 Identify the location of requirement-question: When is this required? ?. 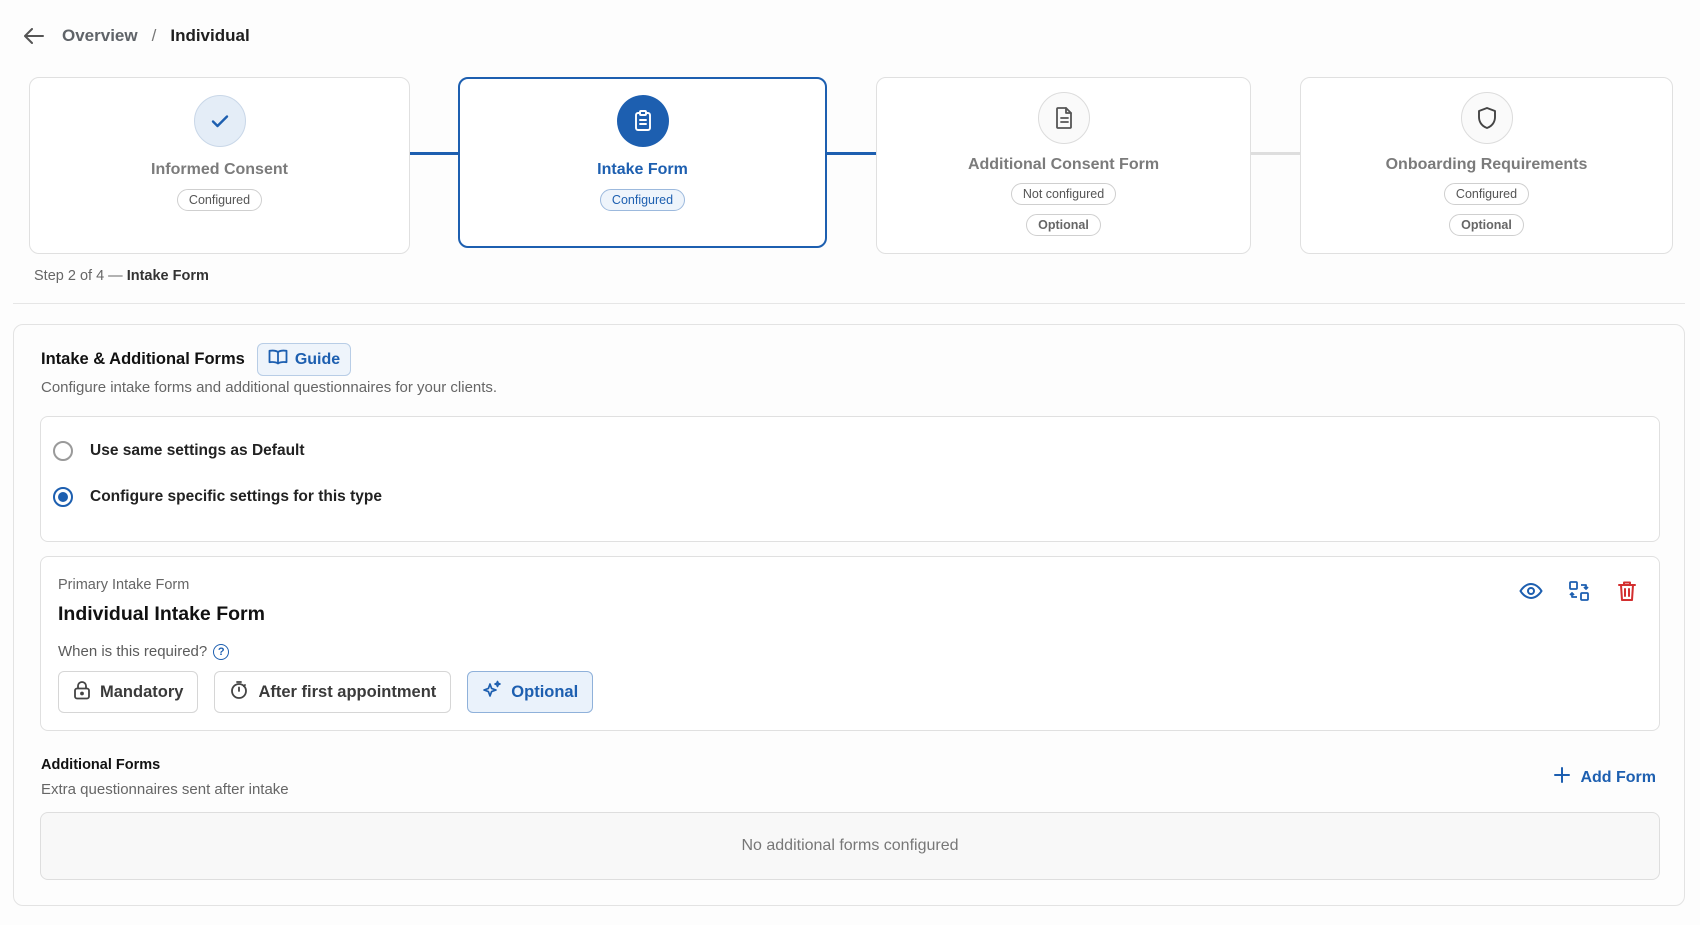
(144, 651).